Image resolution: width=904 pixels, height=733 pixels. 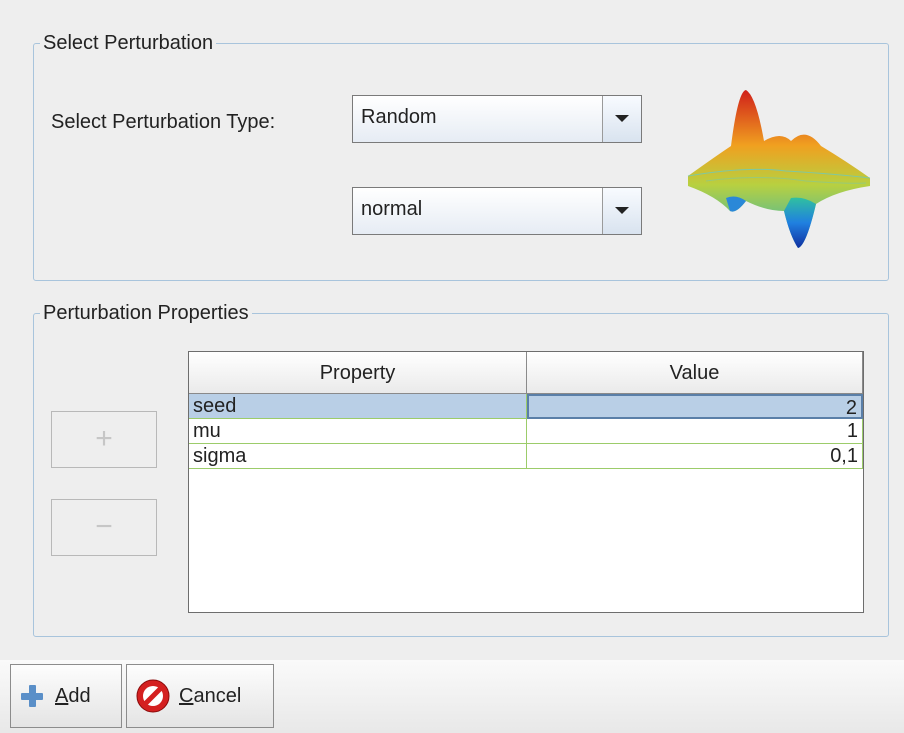 I want to click on distribution-value: normal, so click(x=392, y=209).